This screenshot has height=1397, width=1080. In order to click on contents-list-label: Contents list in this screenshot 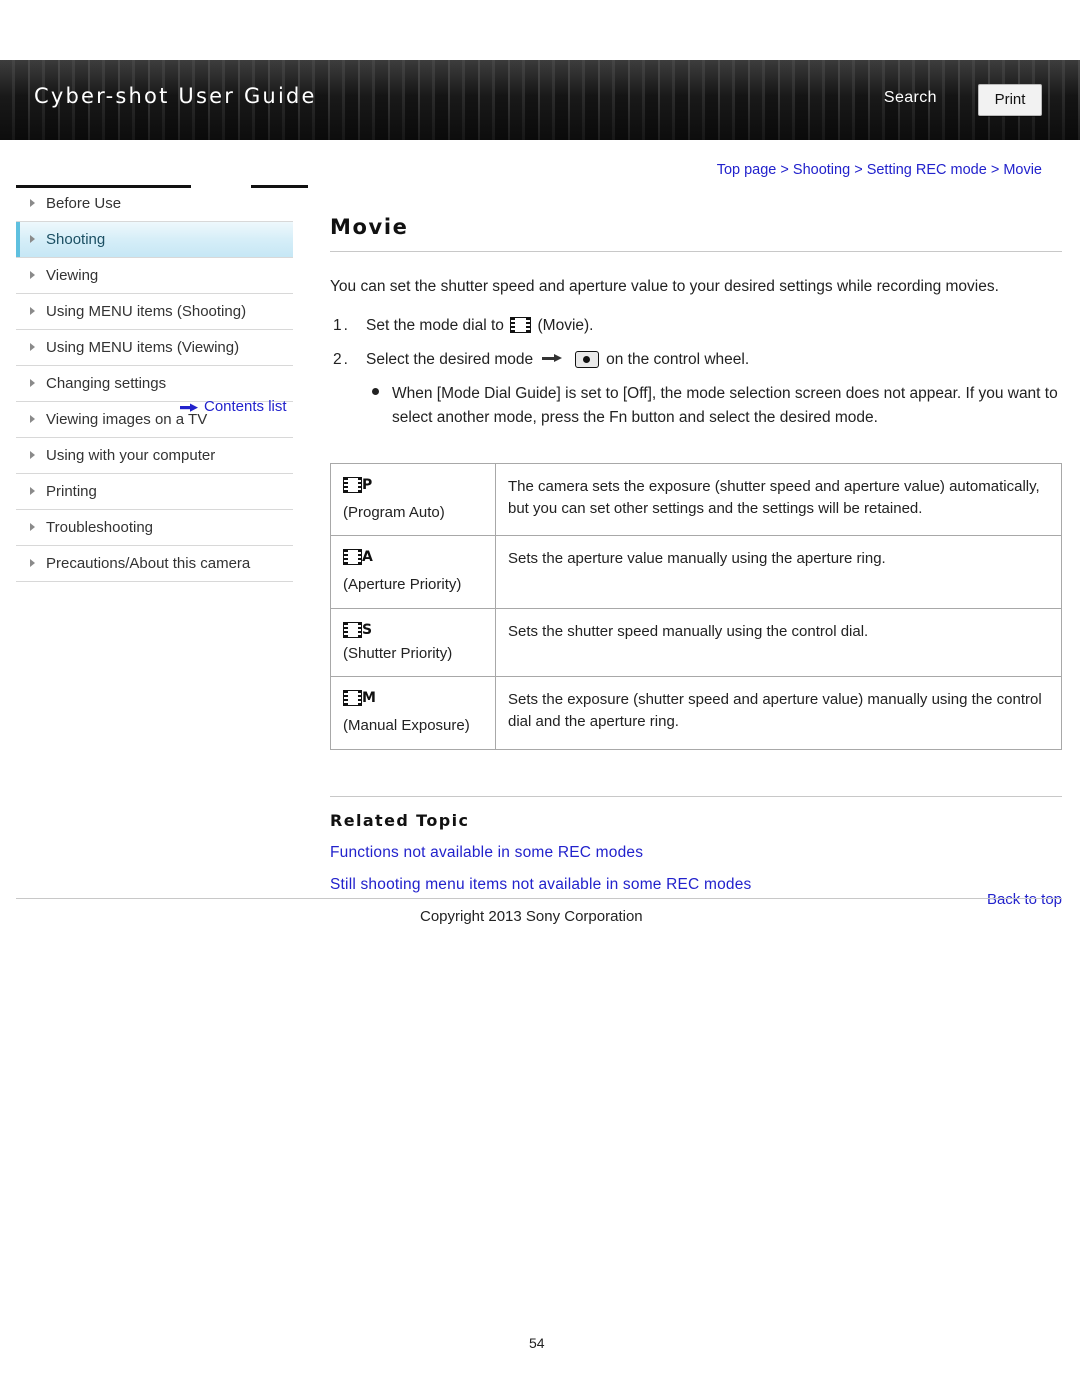, I will do `click(245, 406)`.